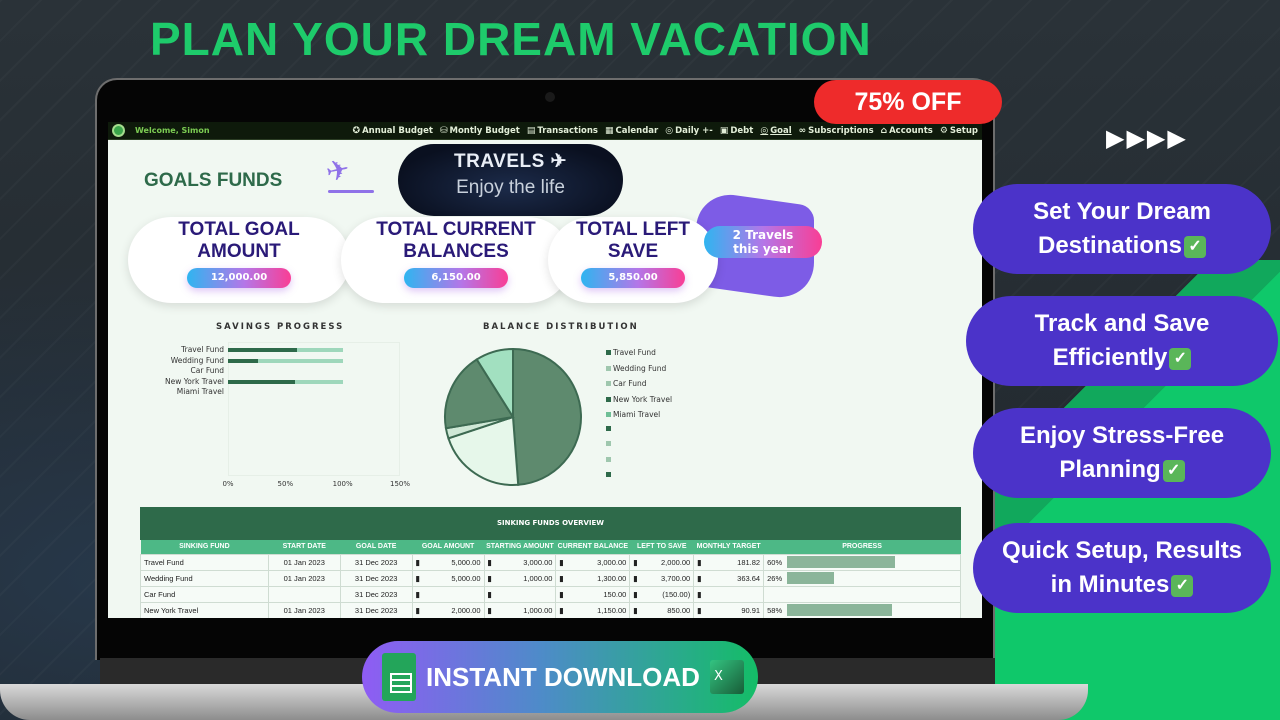 The width and height of the screenshot is (1280, 720). What do you see at coordinates (633, 278) in the screenshot?
I see `kpi-value: 5,850.00` at bounding box center [633, 278].